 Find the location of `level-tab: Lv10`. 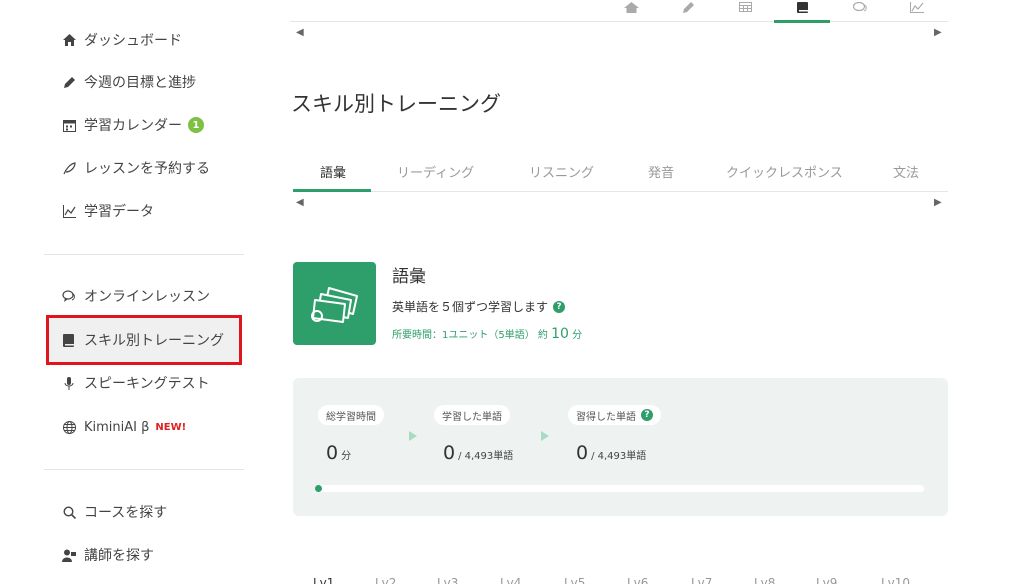

level-tab: Lv10 is located at coordinates (895, 580).